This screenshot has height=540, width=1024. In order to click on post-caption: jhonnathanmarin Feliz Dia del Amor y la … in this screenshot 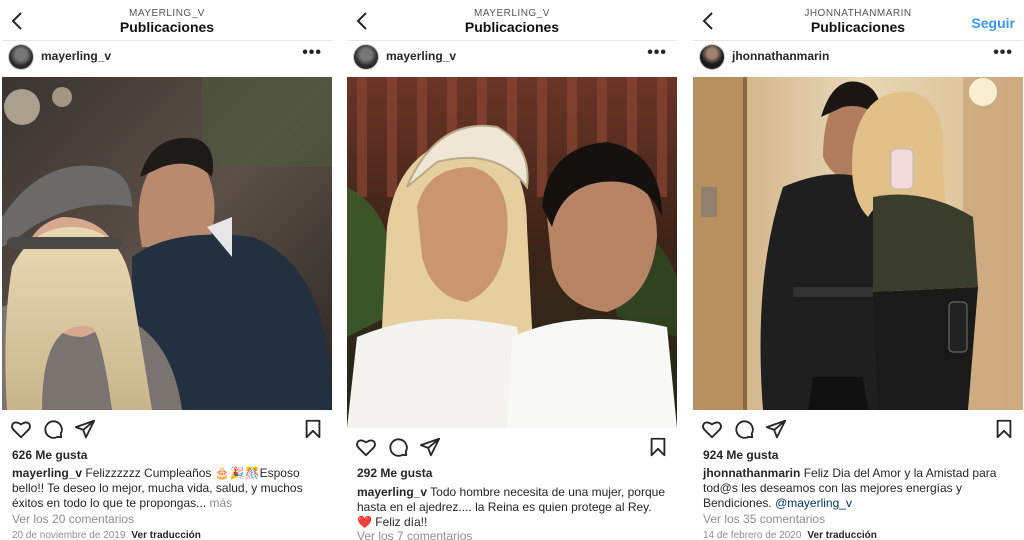, I will do `click(859, 488)`.